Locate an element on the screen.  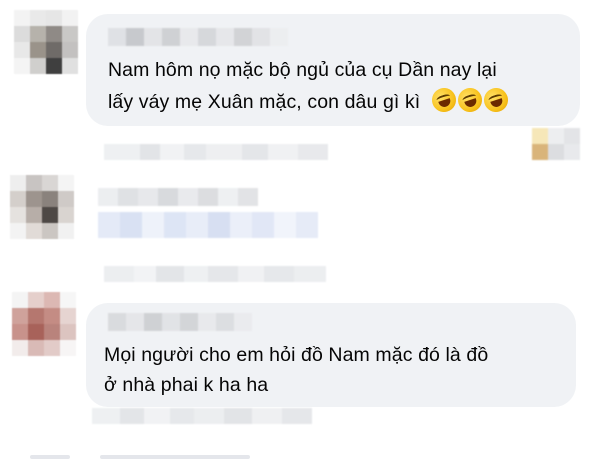
comment-text-redacted is located at coordinates (208, 225).